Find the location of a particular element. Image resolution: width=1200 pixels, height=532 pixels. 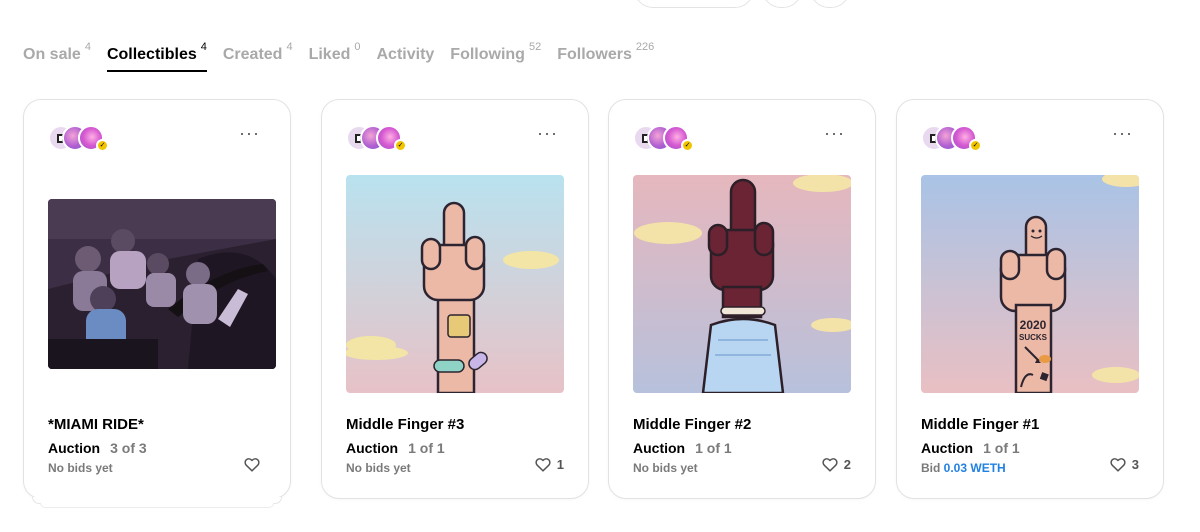

tab-label: Created is located at coordinates (252, 54).